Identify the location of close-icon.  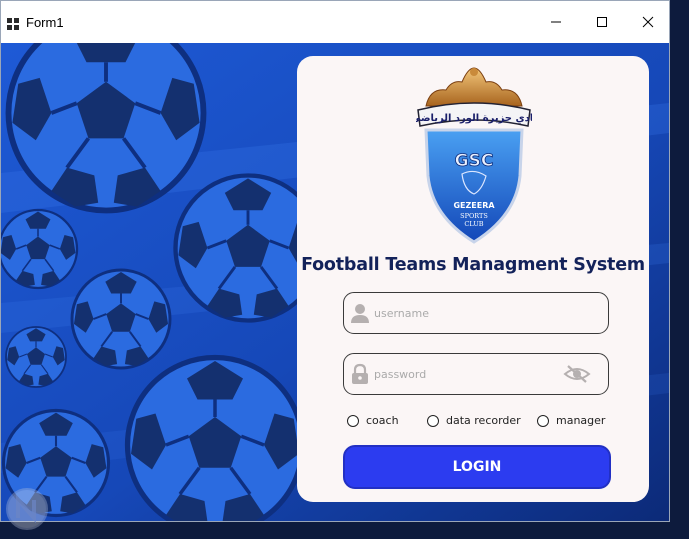
(648, 22).